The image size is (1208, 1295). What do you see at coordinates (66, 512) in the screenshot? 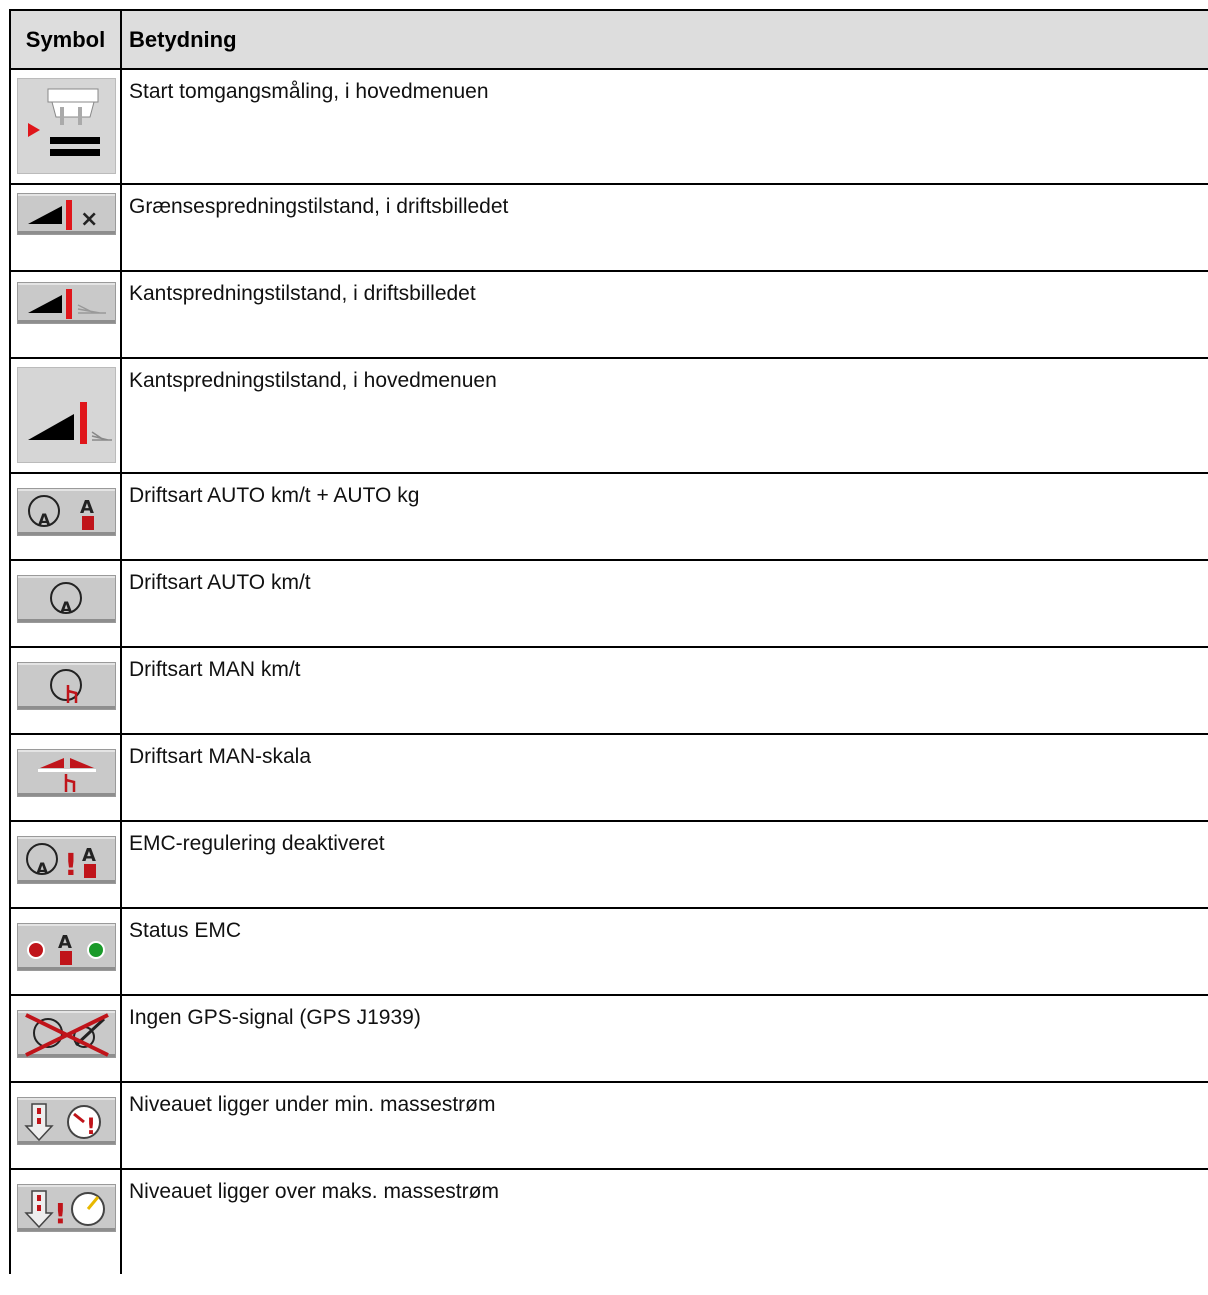
I see `auto-kmh-auto-kg-icon: A A` at bounding box center [66, 512].